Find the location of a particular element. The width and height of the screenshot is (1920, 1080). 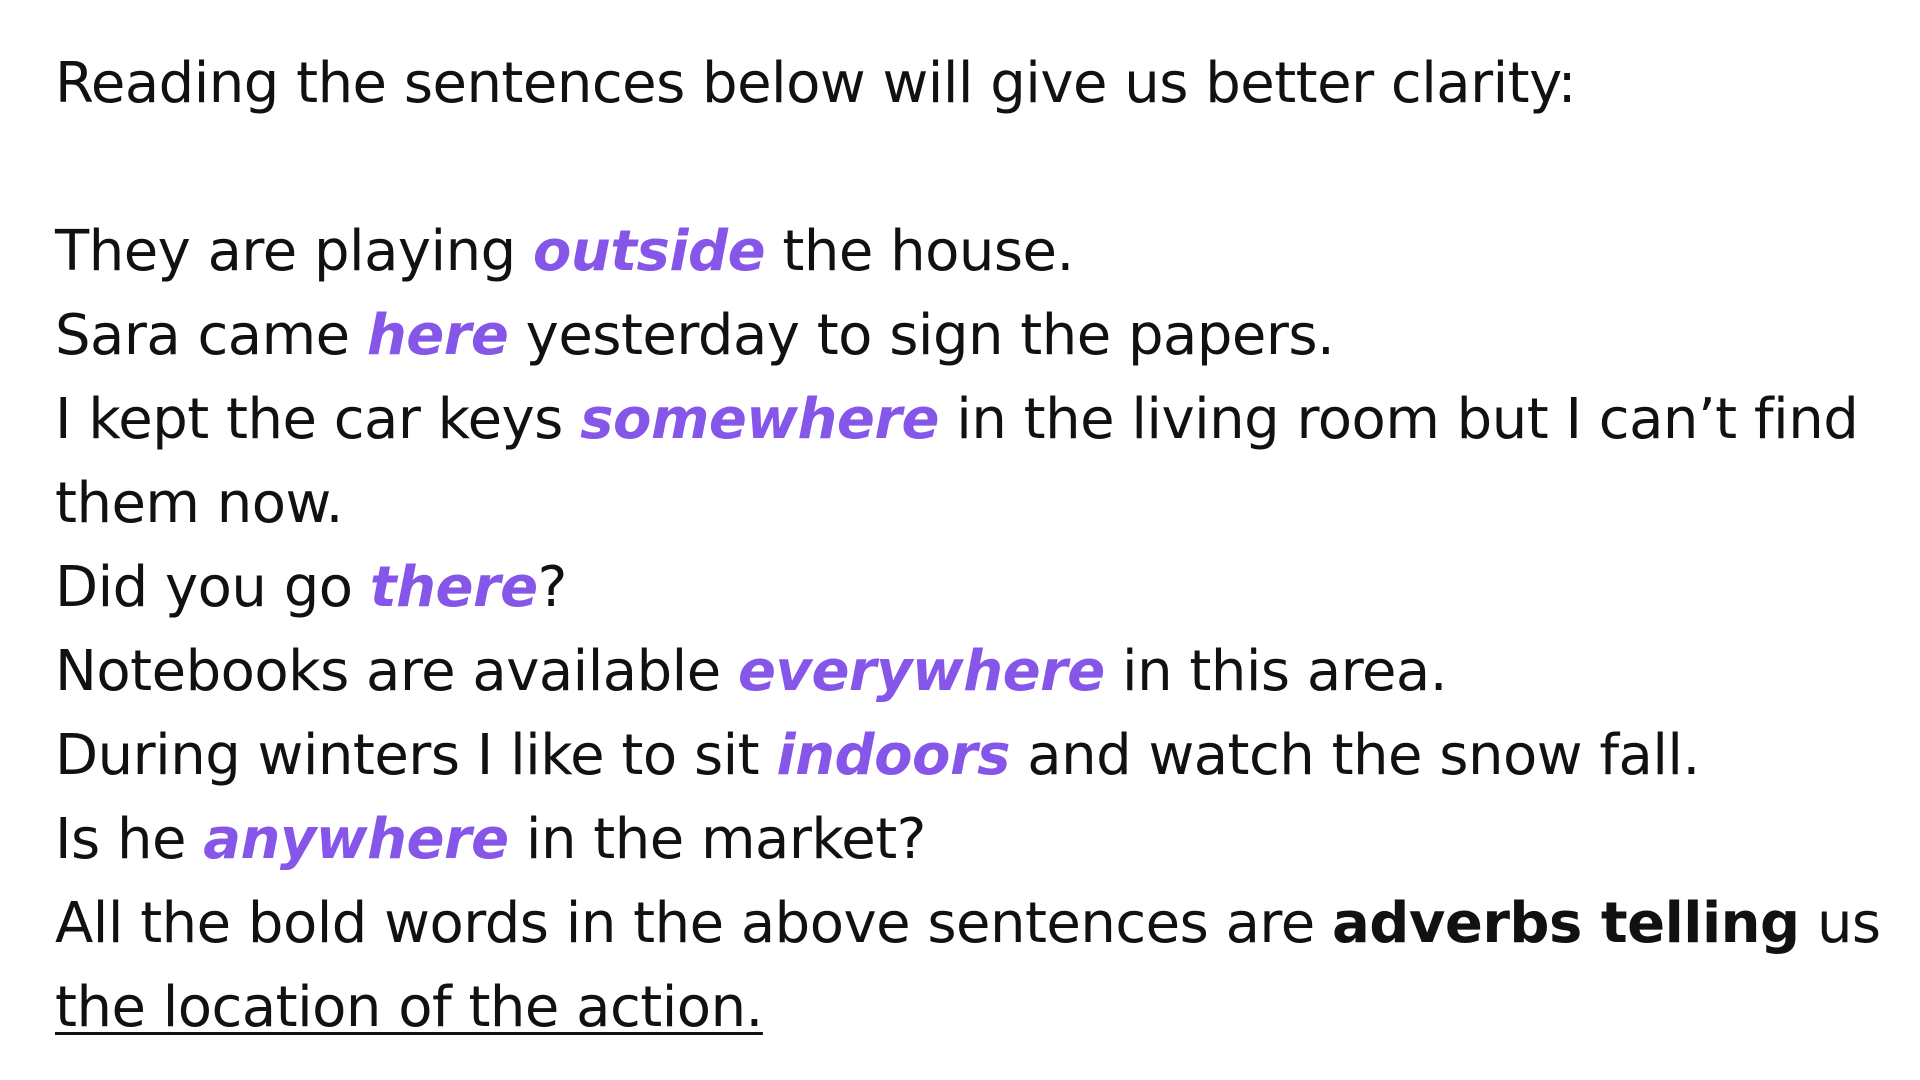

conclusion-bold-text: adverbs telling is located at coordinates (1565, 923).